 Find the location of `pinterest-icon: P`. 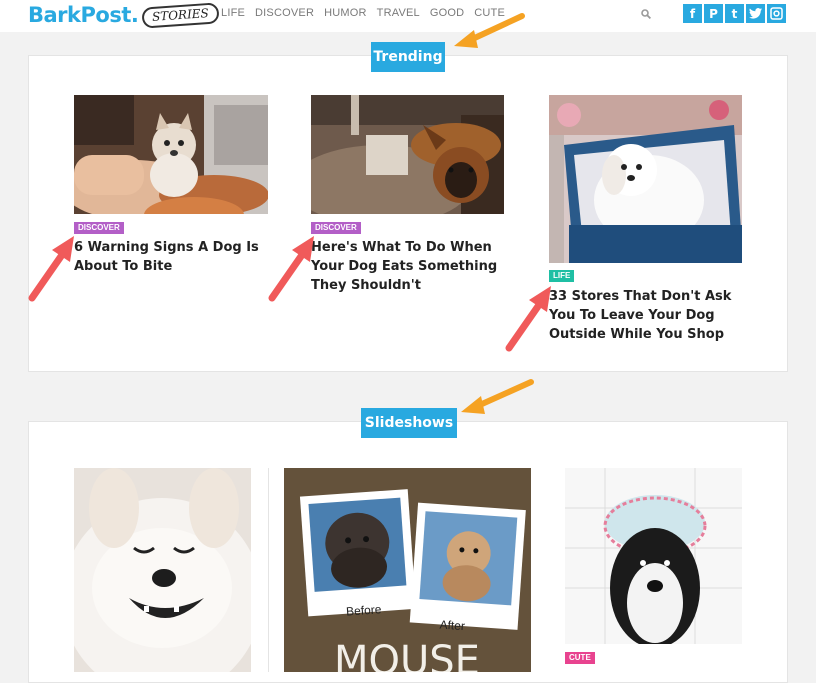

pinterest-icon: P is located at coordinates (713, 13).